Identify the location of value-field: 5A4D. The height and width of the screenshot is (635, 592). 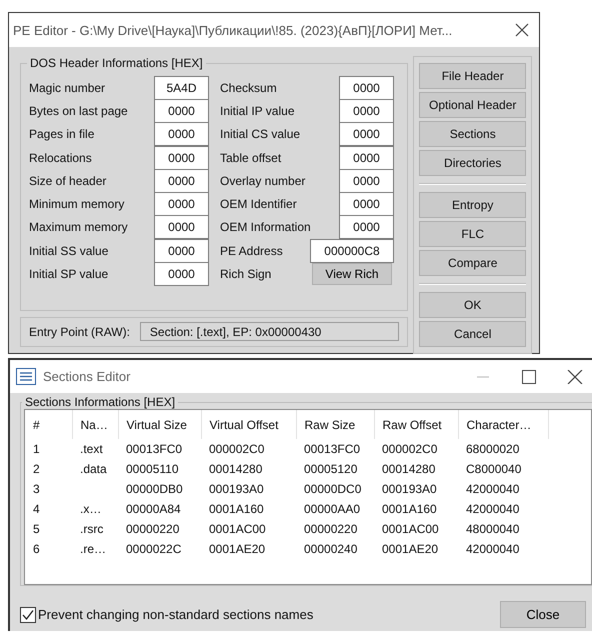
(181, 88).